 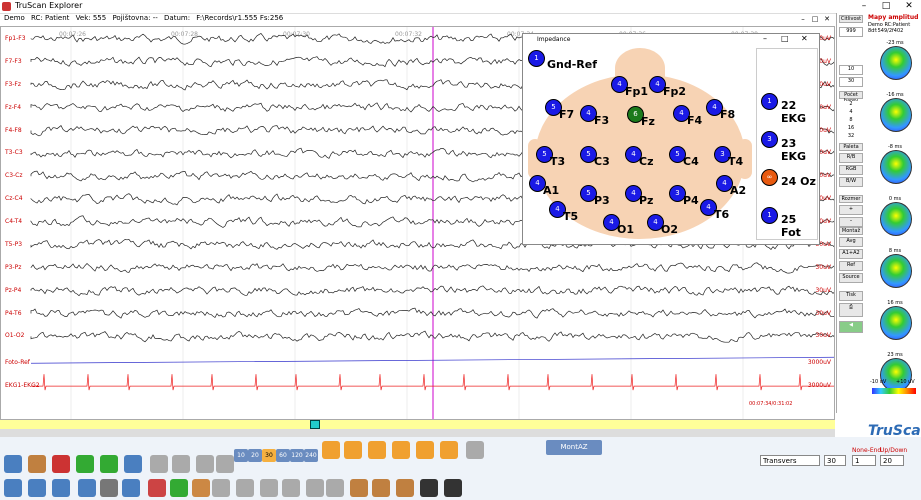 I want to click on ait-icon, so click(x=453, y=488).